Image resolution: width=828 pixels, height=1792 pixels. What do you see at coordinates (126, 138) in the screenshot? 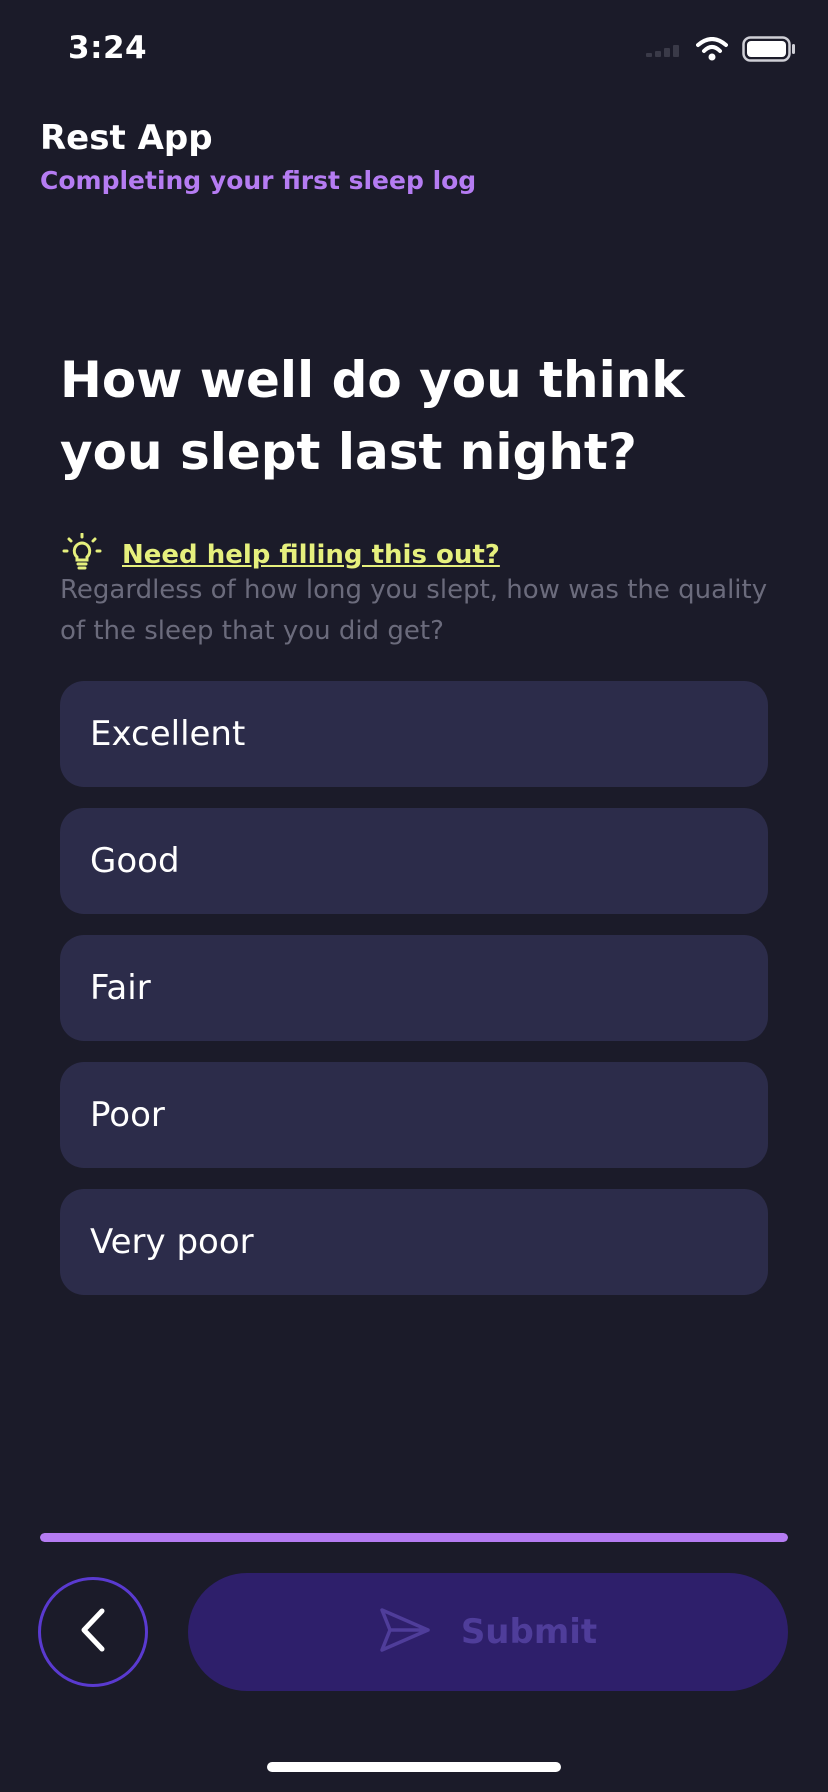
I see `app-title: Rest App` at bounding box center [126, 138].